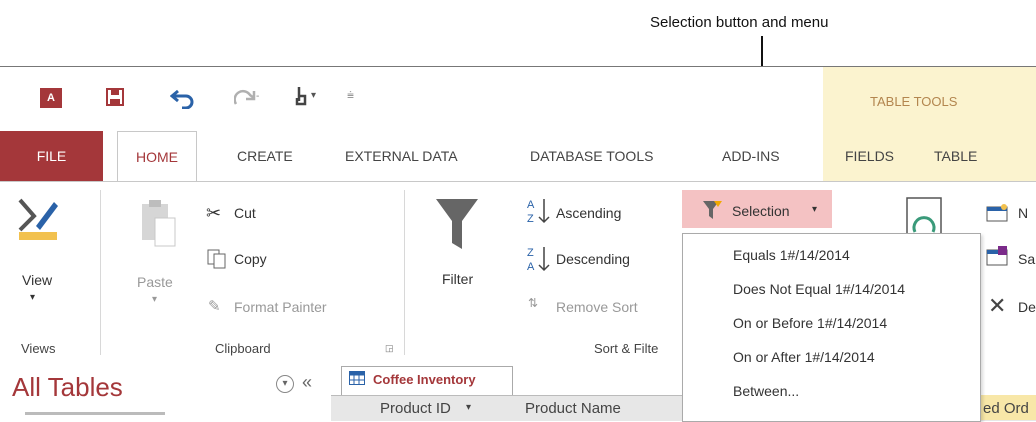 Image resolution: width=1036 pixels, height=422 pixels. I want to click on access-logo-icon: A, so click(51, 98).